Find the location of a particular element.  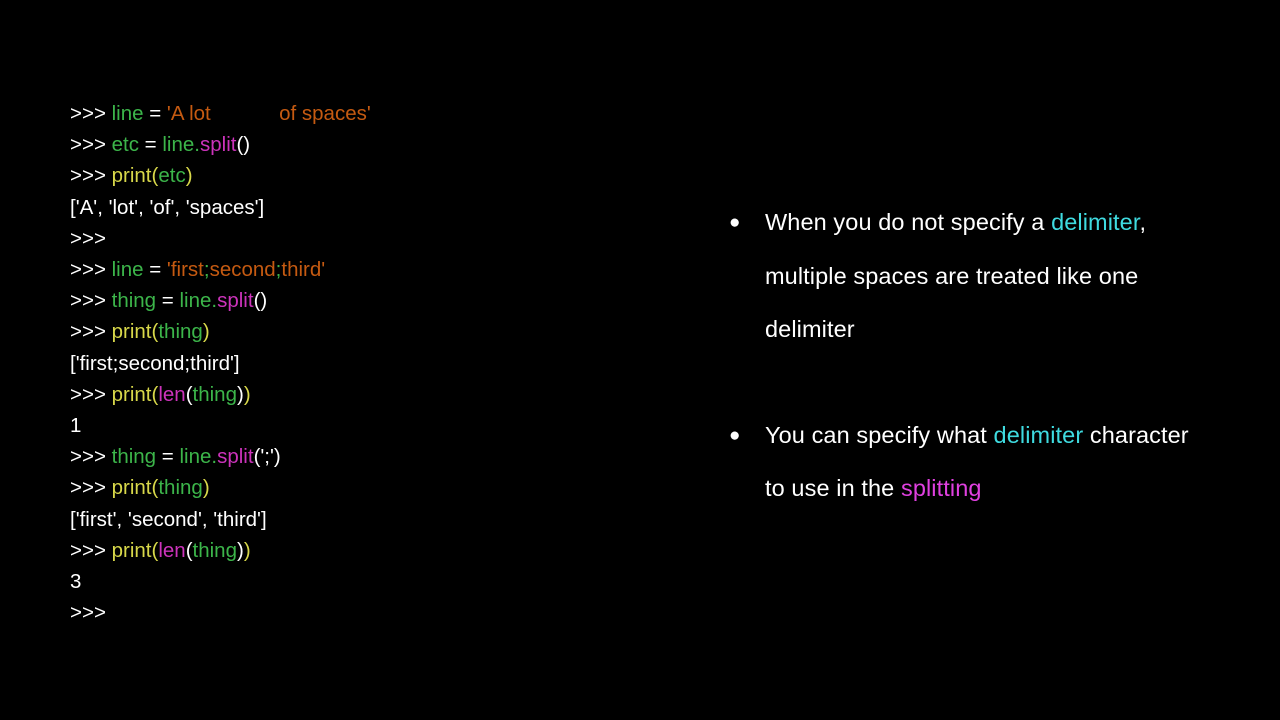

code-token-string is located at coordinates (245, 113).